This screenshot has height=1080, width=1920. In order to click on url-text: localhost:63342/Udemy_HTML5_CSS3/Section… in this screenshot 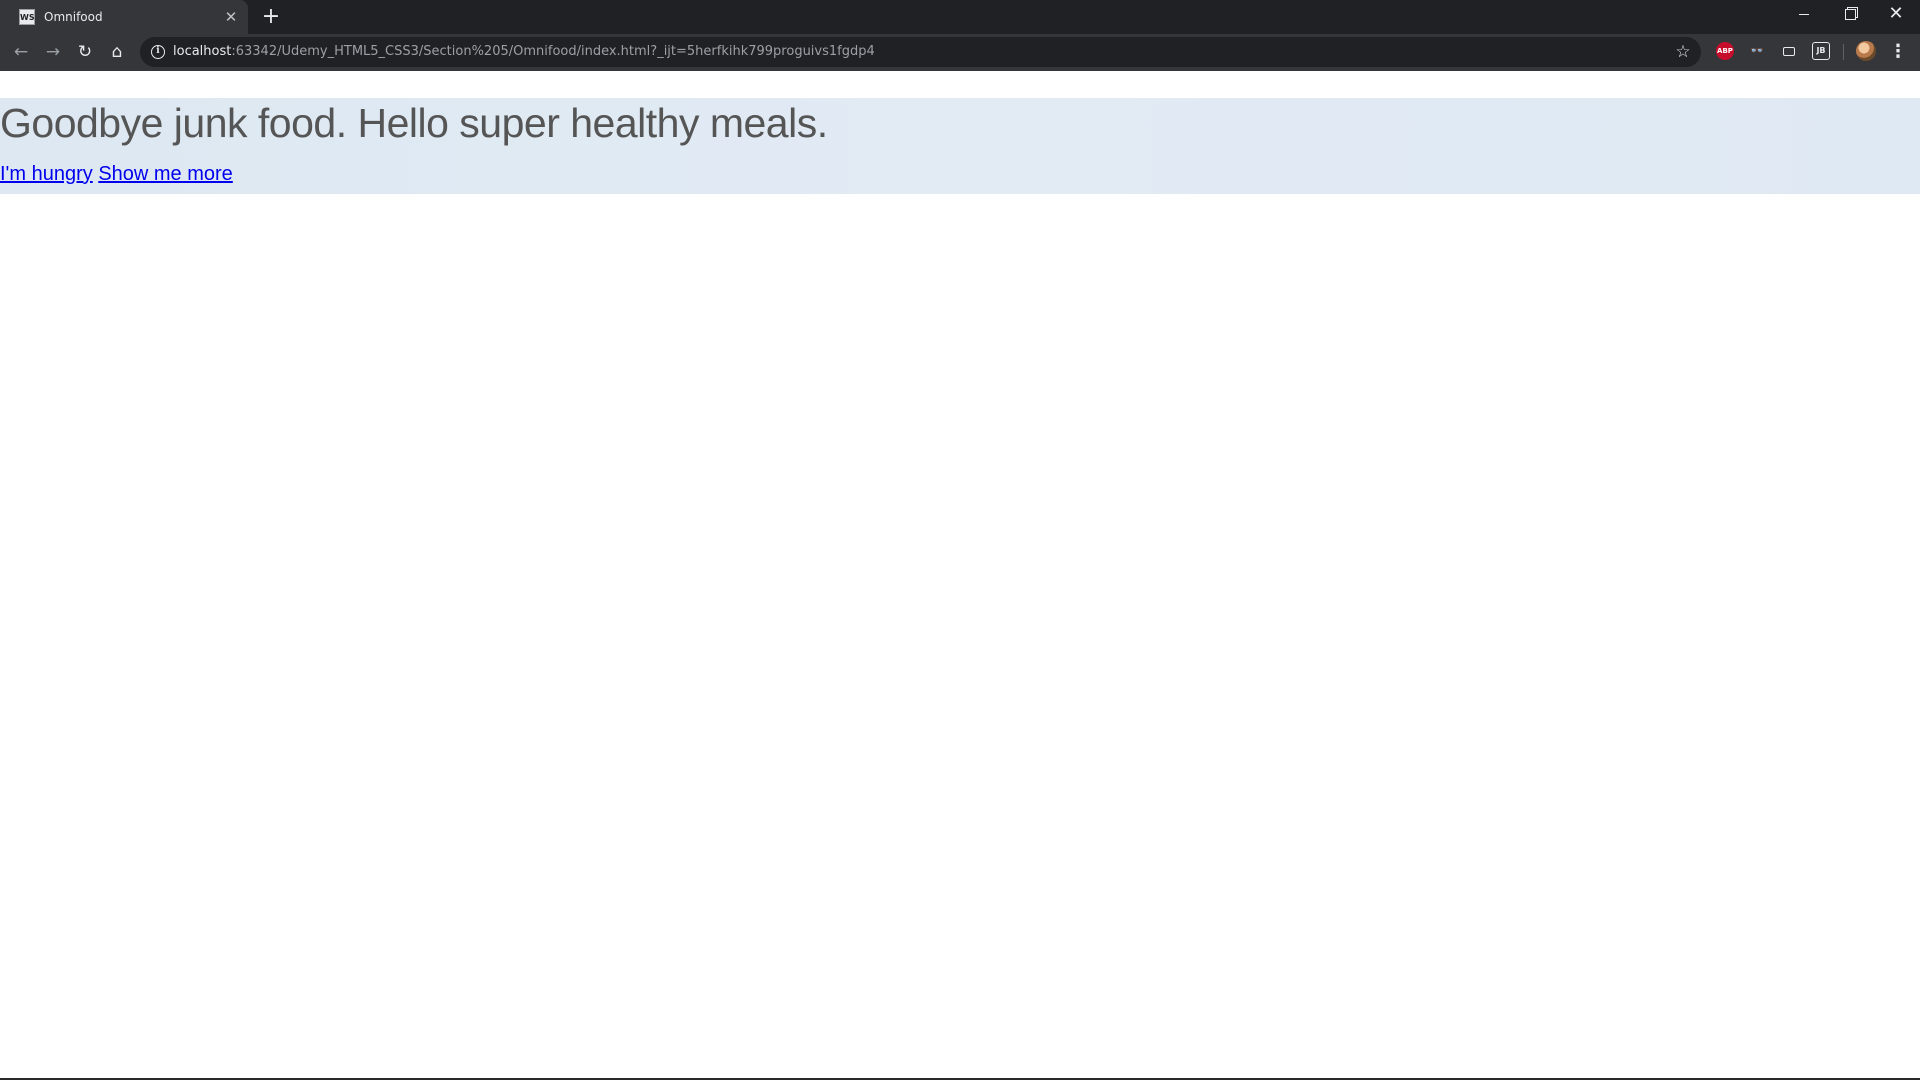, I will do `click(524, 52)`.